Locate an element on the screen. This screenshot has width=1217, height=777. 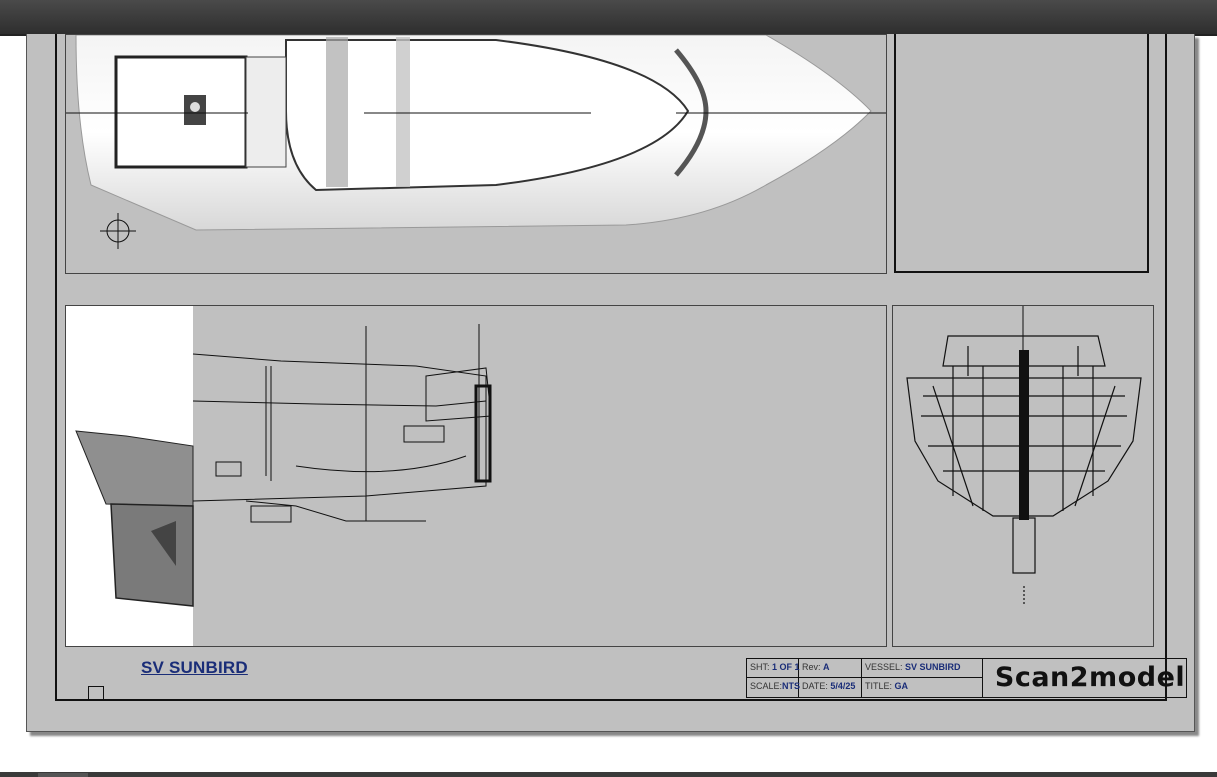
date-field: DATE: 5/4/25 is located at coordinates (829, 686).